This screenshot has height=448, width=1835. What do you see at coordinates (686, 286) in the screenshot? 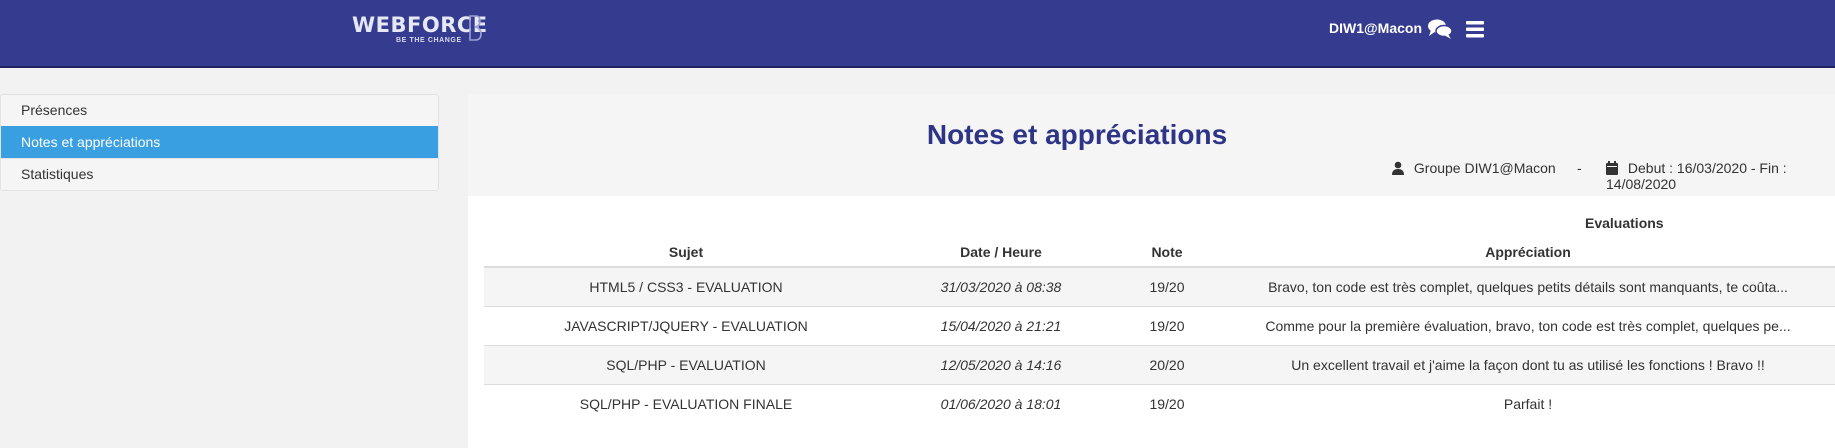
I see `cell-sujet: HTML5 / CSS3 - EVALUATION` at bounding box center [686, 286].